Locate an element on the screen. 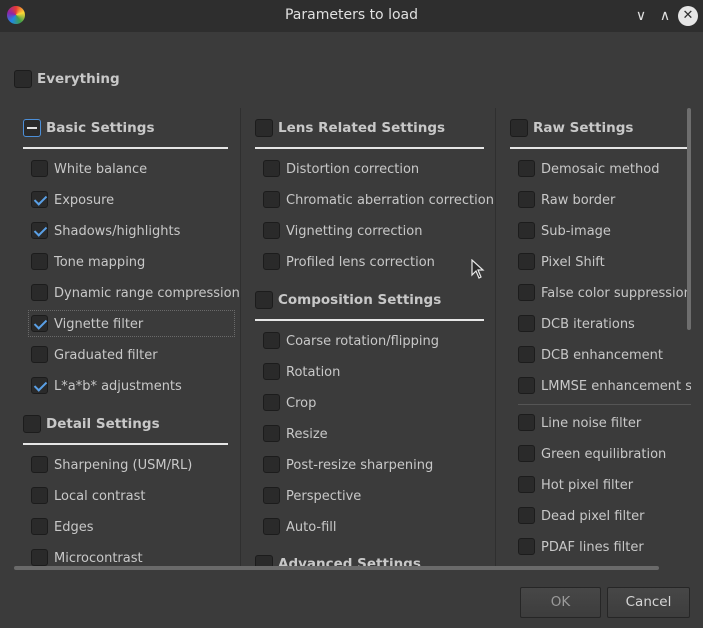 The width and height of the screenshot is (703, 628). lab-adjustments-checkbox is located at coordinates (39, 385).